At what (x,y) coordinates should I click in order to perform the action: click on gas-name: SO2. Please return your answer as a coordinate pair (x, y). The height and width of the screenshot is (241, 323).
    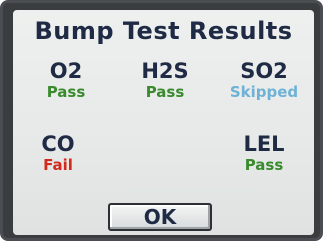
    Looking at the image, I should click on (264, 71).